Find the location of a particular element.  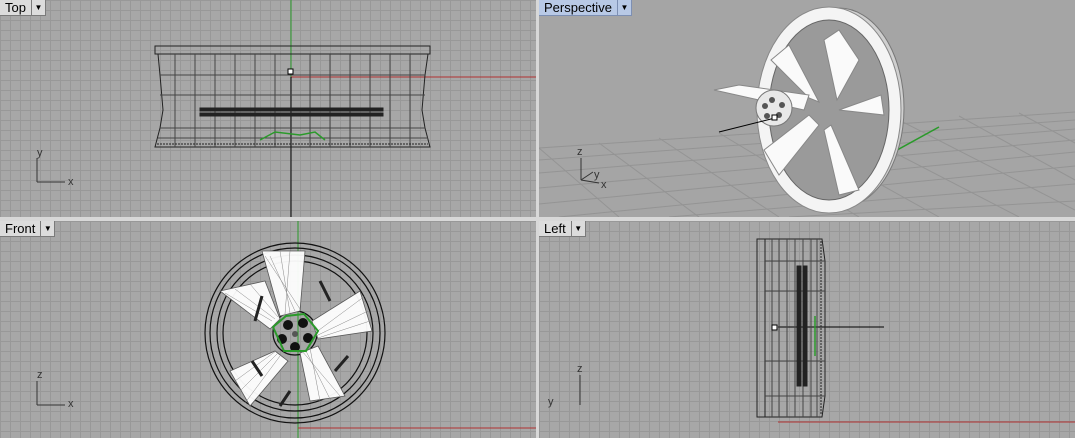

viewport-label-front: Front ▼ is located at coordinates (28, 229).